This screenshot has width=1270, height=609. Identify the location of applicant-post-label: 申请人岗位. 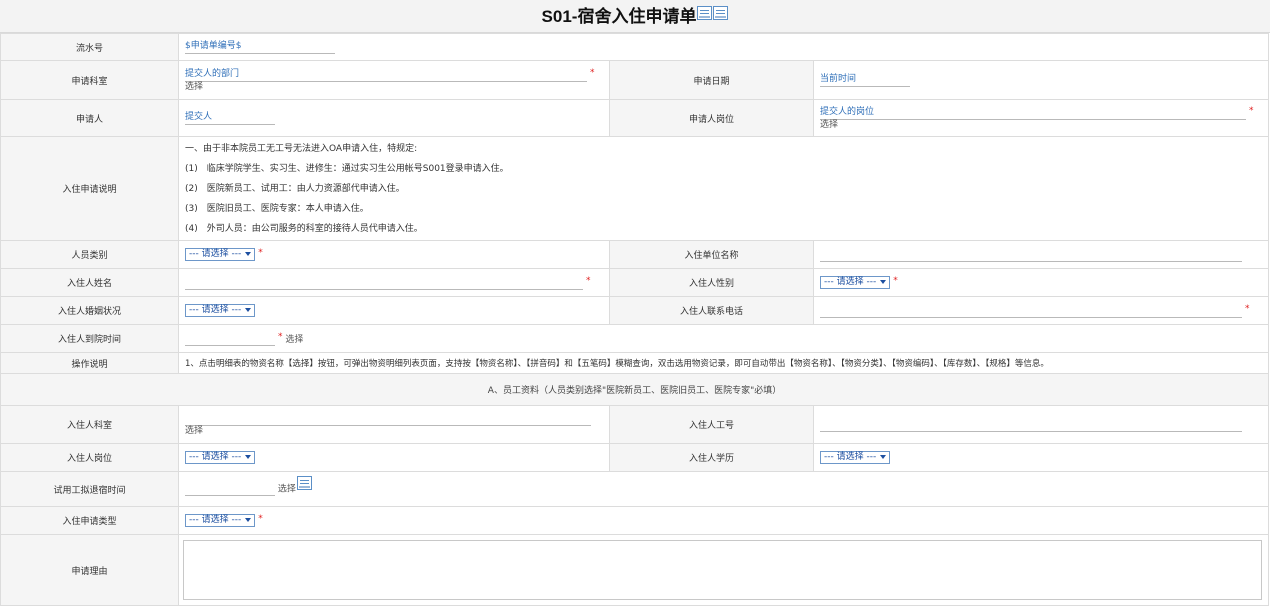
(711, 118).